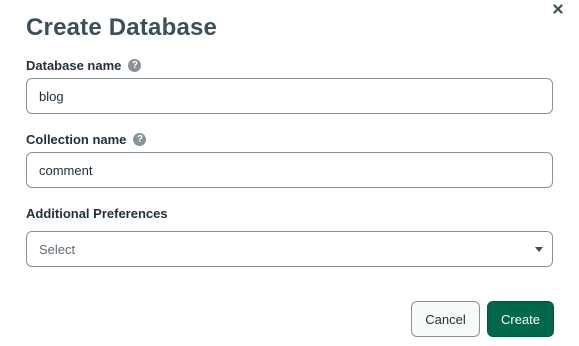  Describe the element at coordinates (539, 249) in the screenshot. I see `caret-down-icon` at that location.